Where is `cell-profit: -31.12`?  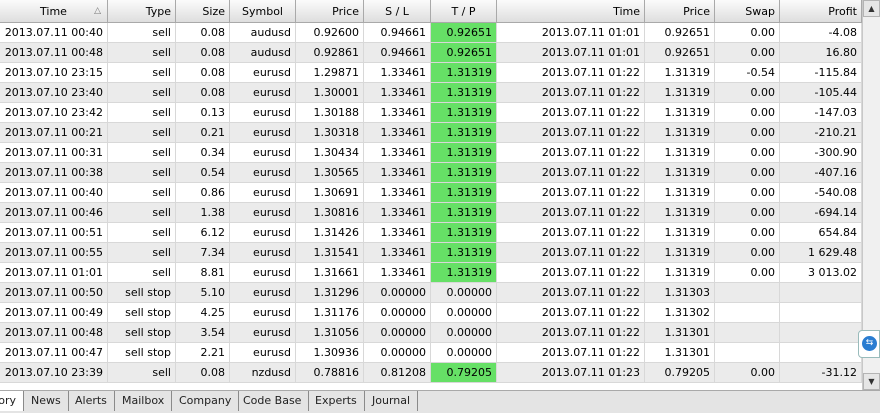
cell-profit: -31.12 is located at coordinates (821, 373).